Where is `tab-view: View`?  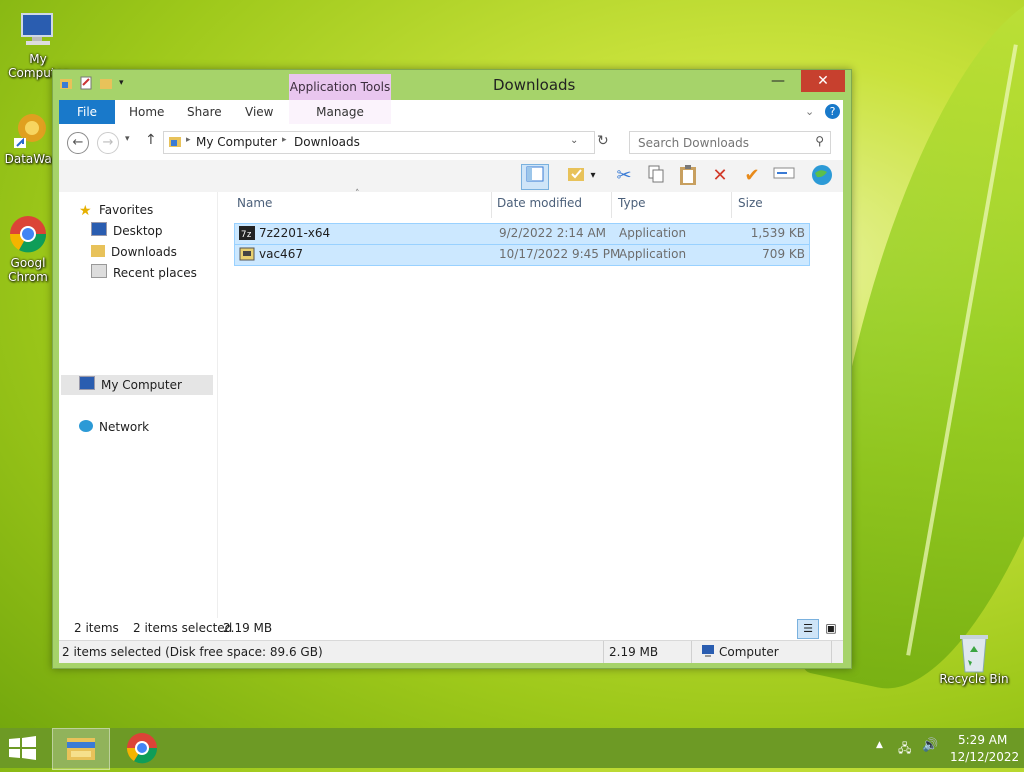 tab-view: View is located at coordinates (259, 112).